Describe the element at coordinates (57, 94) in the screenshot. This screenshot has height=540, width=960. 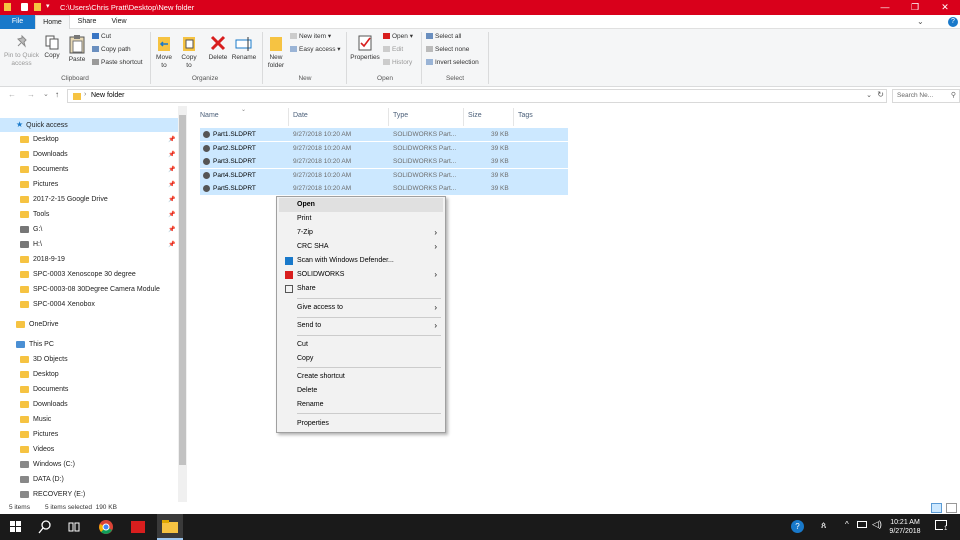
I see `up-arrow-icon: ↑` at that location.